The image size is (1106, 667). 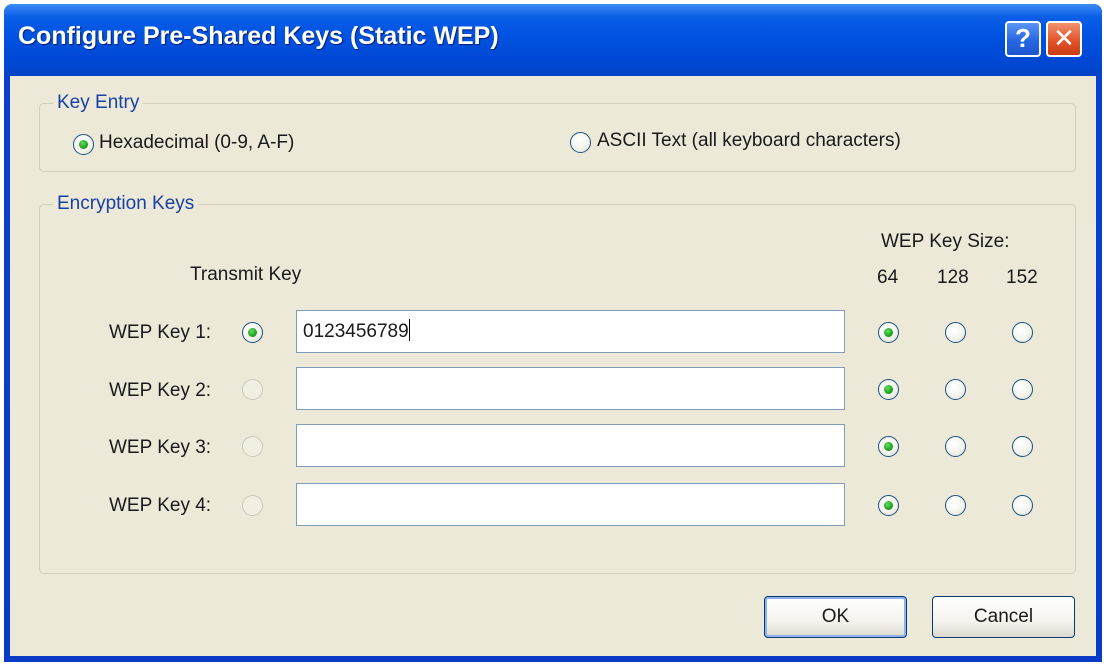 What do you see at coordinates (160, 390) in the screenshot?
I see `wep-key-2-label: WEP Key 2:` at bounding box center [160, 390].